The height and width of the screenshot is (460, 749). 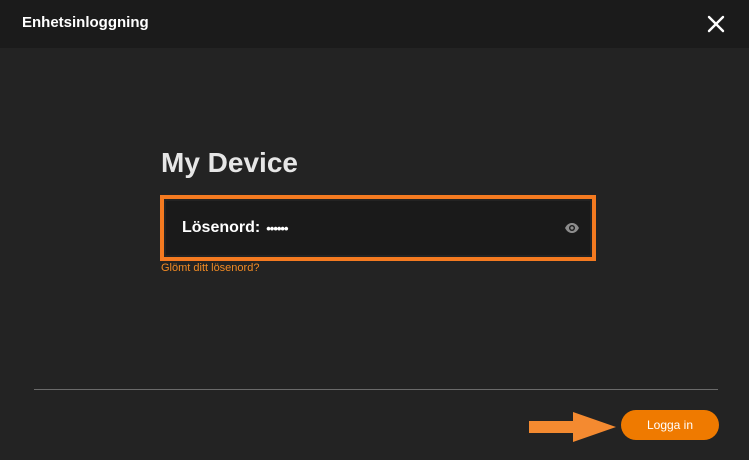 I want to click on password-label: Lösenord:, so click(x=221, y=227).